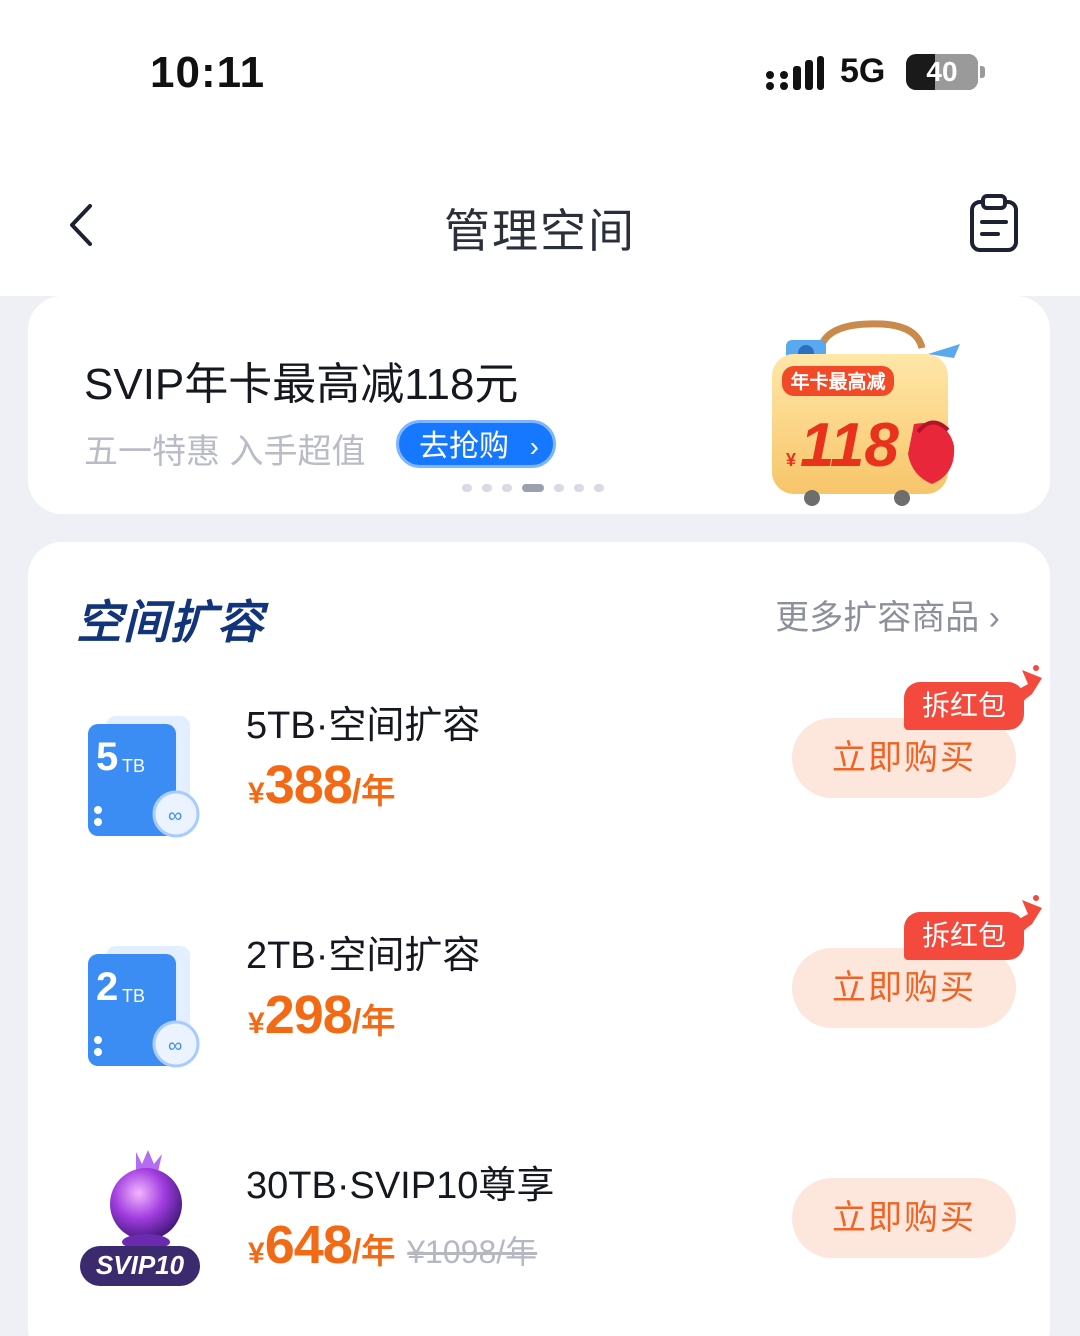 Image resolution: width=1080 pixels, height=1336 pixels. What do you see at coordinates (994, 223) in the screenshot?
I see `clipboard-icon` at bounding box center [994, 223].